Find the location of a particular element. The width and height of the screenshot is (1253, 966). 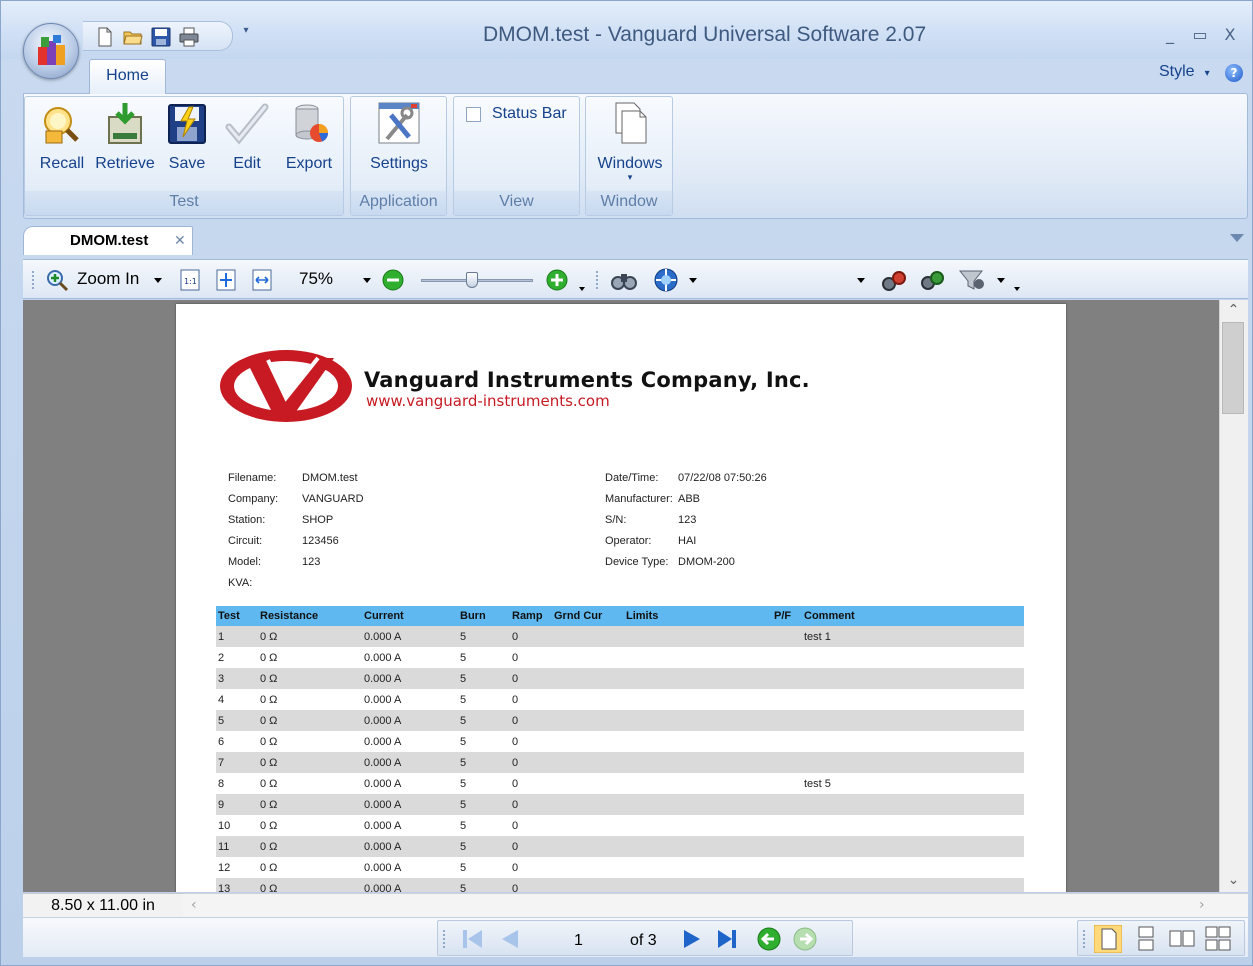

zoom-level-dropdown-icon is located at coordinates (367, 280).